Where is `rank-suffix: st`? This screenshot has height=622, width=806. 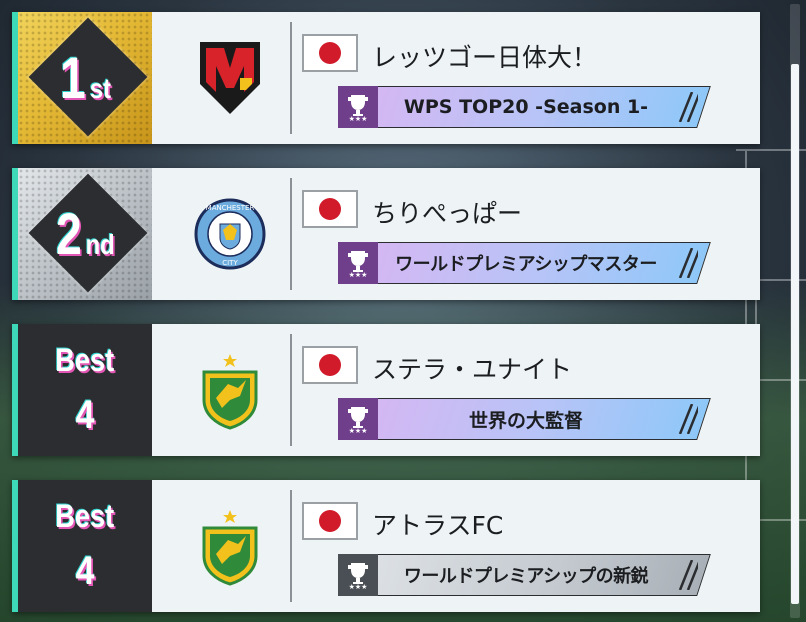
rank-suffix: st is located at coordinates (100, 88).